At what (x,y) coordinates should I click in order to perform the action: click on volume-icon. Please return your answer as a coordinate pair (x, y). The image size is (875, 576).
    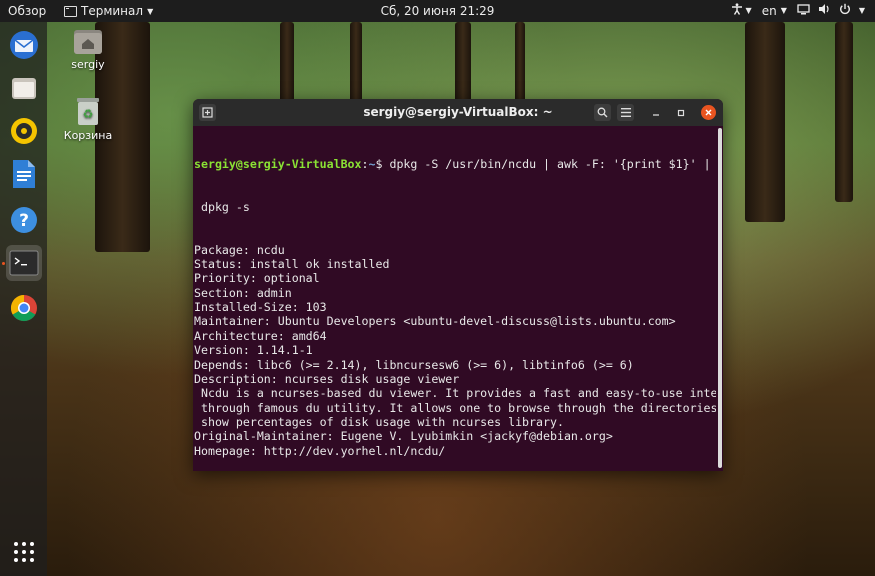
    Looking at the image, I should click on (824, 10).